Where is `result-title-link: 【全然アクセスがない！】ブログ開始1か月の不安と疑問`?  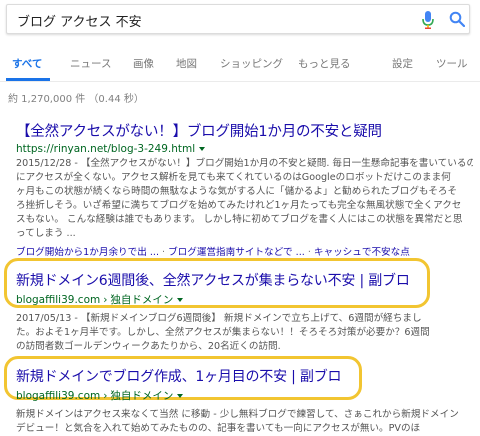 result-title-link: 【全然アクセスがない！】ブログ開始1か月の不安と疑問 is located at coordinates (244, 130).